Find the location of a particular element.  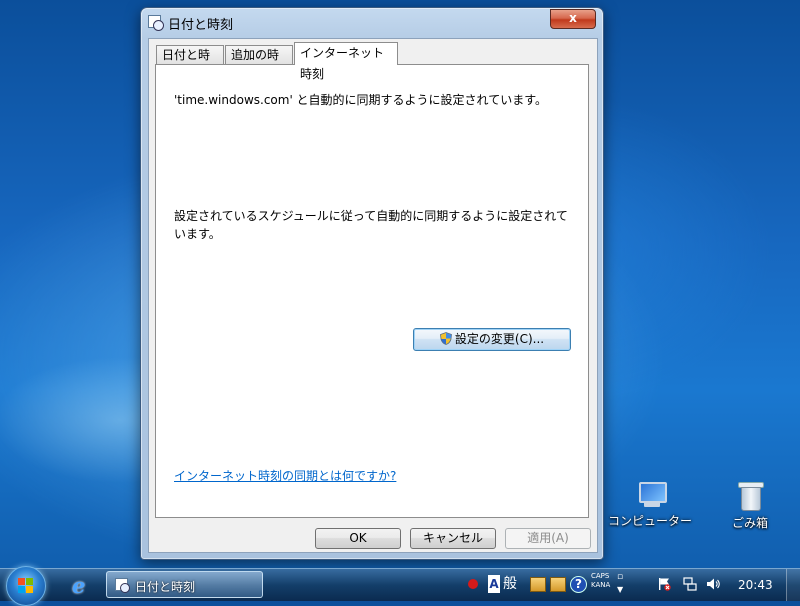

title-bar: 日付と時刻 x is located at coordinates (372, 22).